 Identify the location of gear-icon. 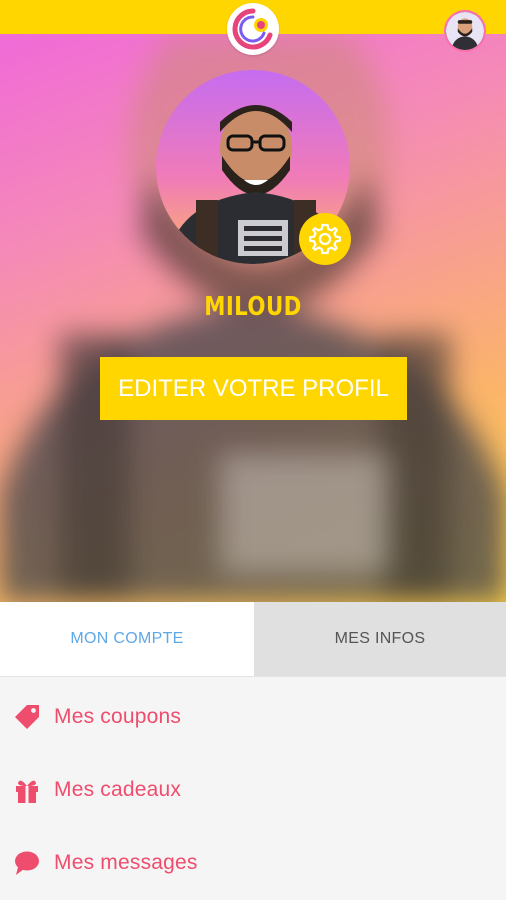
(325, 239).